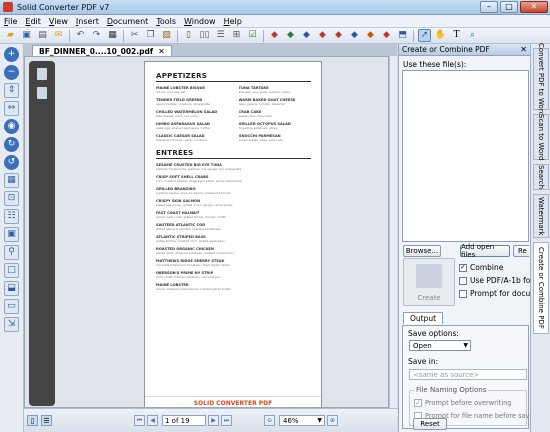 Image resolution: width=550 pixels, height=432 pixels. I want to click on zoom-out-small-icon: ⊖, so click(269, 420).